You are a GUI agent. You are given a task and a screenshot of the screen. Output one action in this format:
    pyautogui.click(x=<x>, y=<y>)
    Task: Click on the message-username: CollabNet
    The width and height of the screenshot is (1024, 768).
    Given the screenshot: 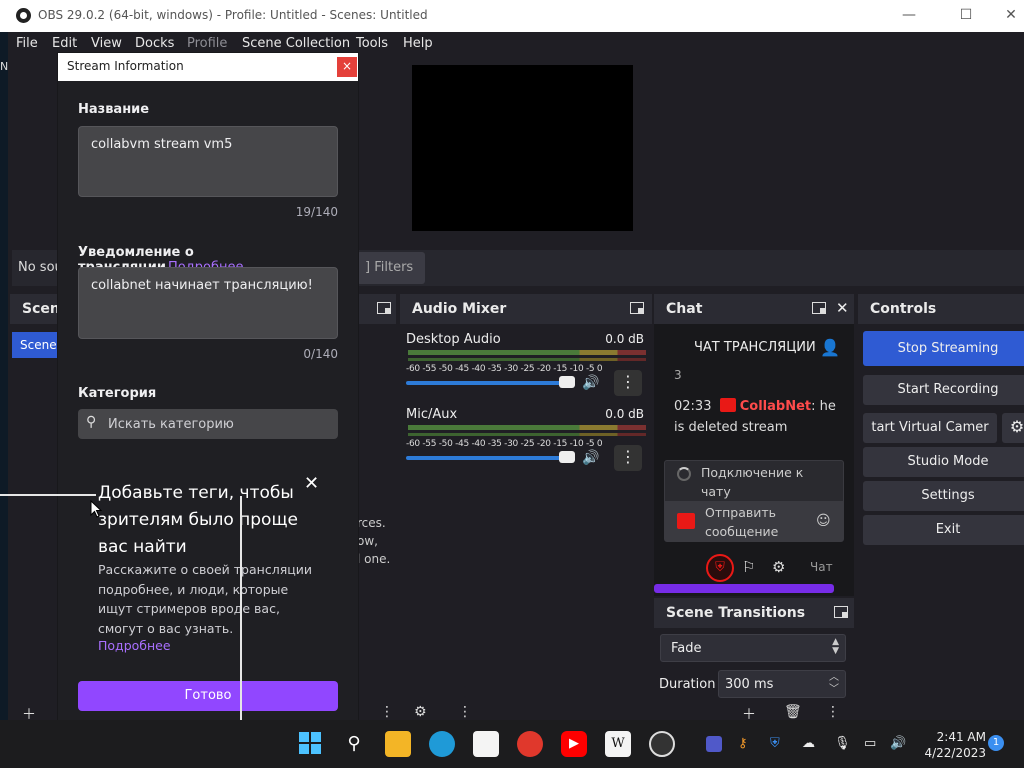 What is the action you would take?
    pyautogui.click(x=775, y=406)
    